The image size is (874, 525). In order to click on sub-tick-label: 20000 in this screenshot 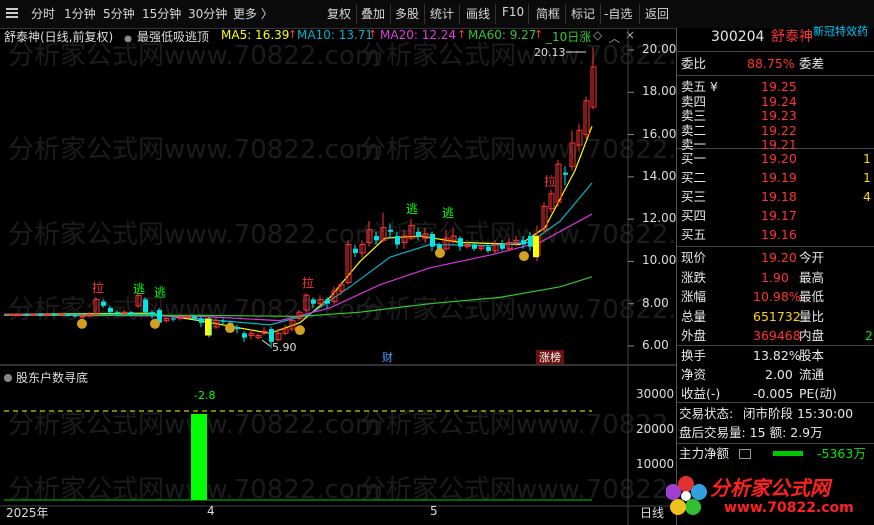, I will do `click(655, 429)`.